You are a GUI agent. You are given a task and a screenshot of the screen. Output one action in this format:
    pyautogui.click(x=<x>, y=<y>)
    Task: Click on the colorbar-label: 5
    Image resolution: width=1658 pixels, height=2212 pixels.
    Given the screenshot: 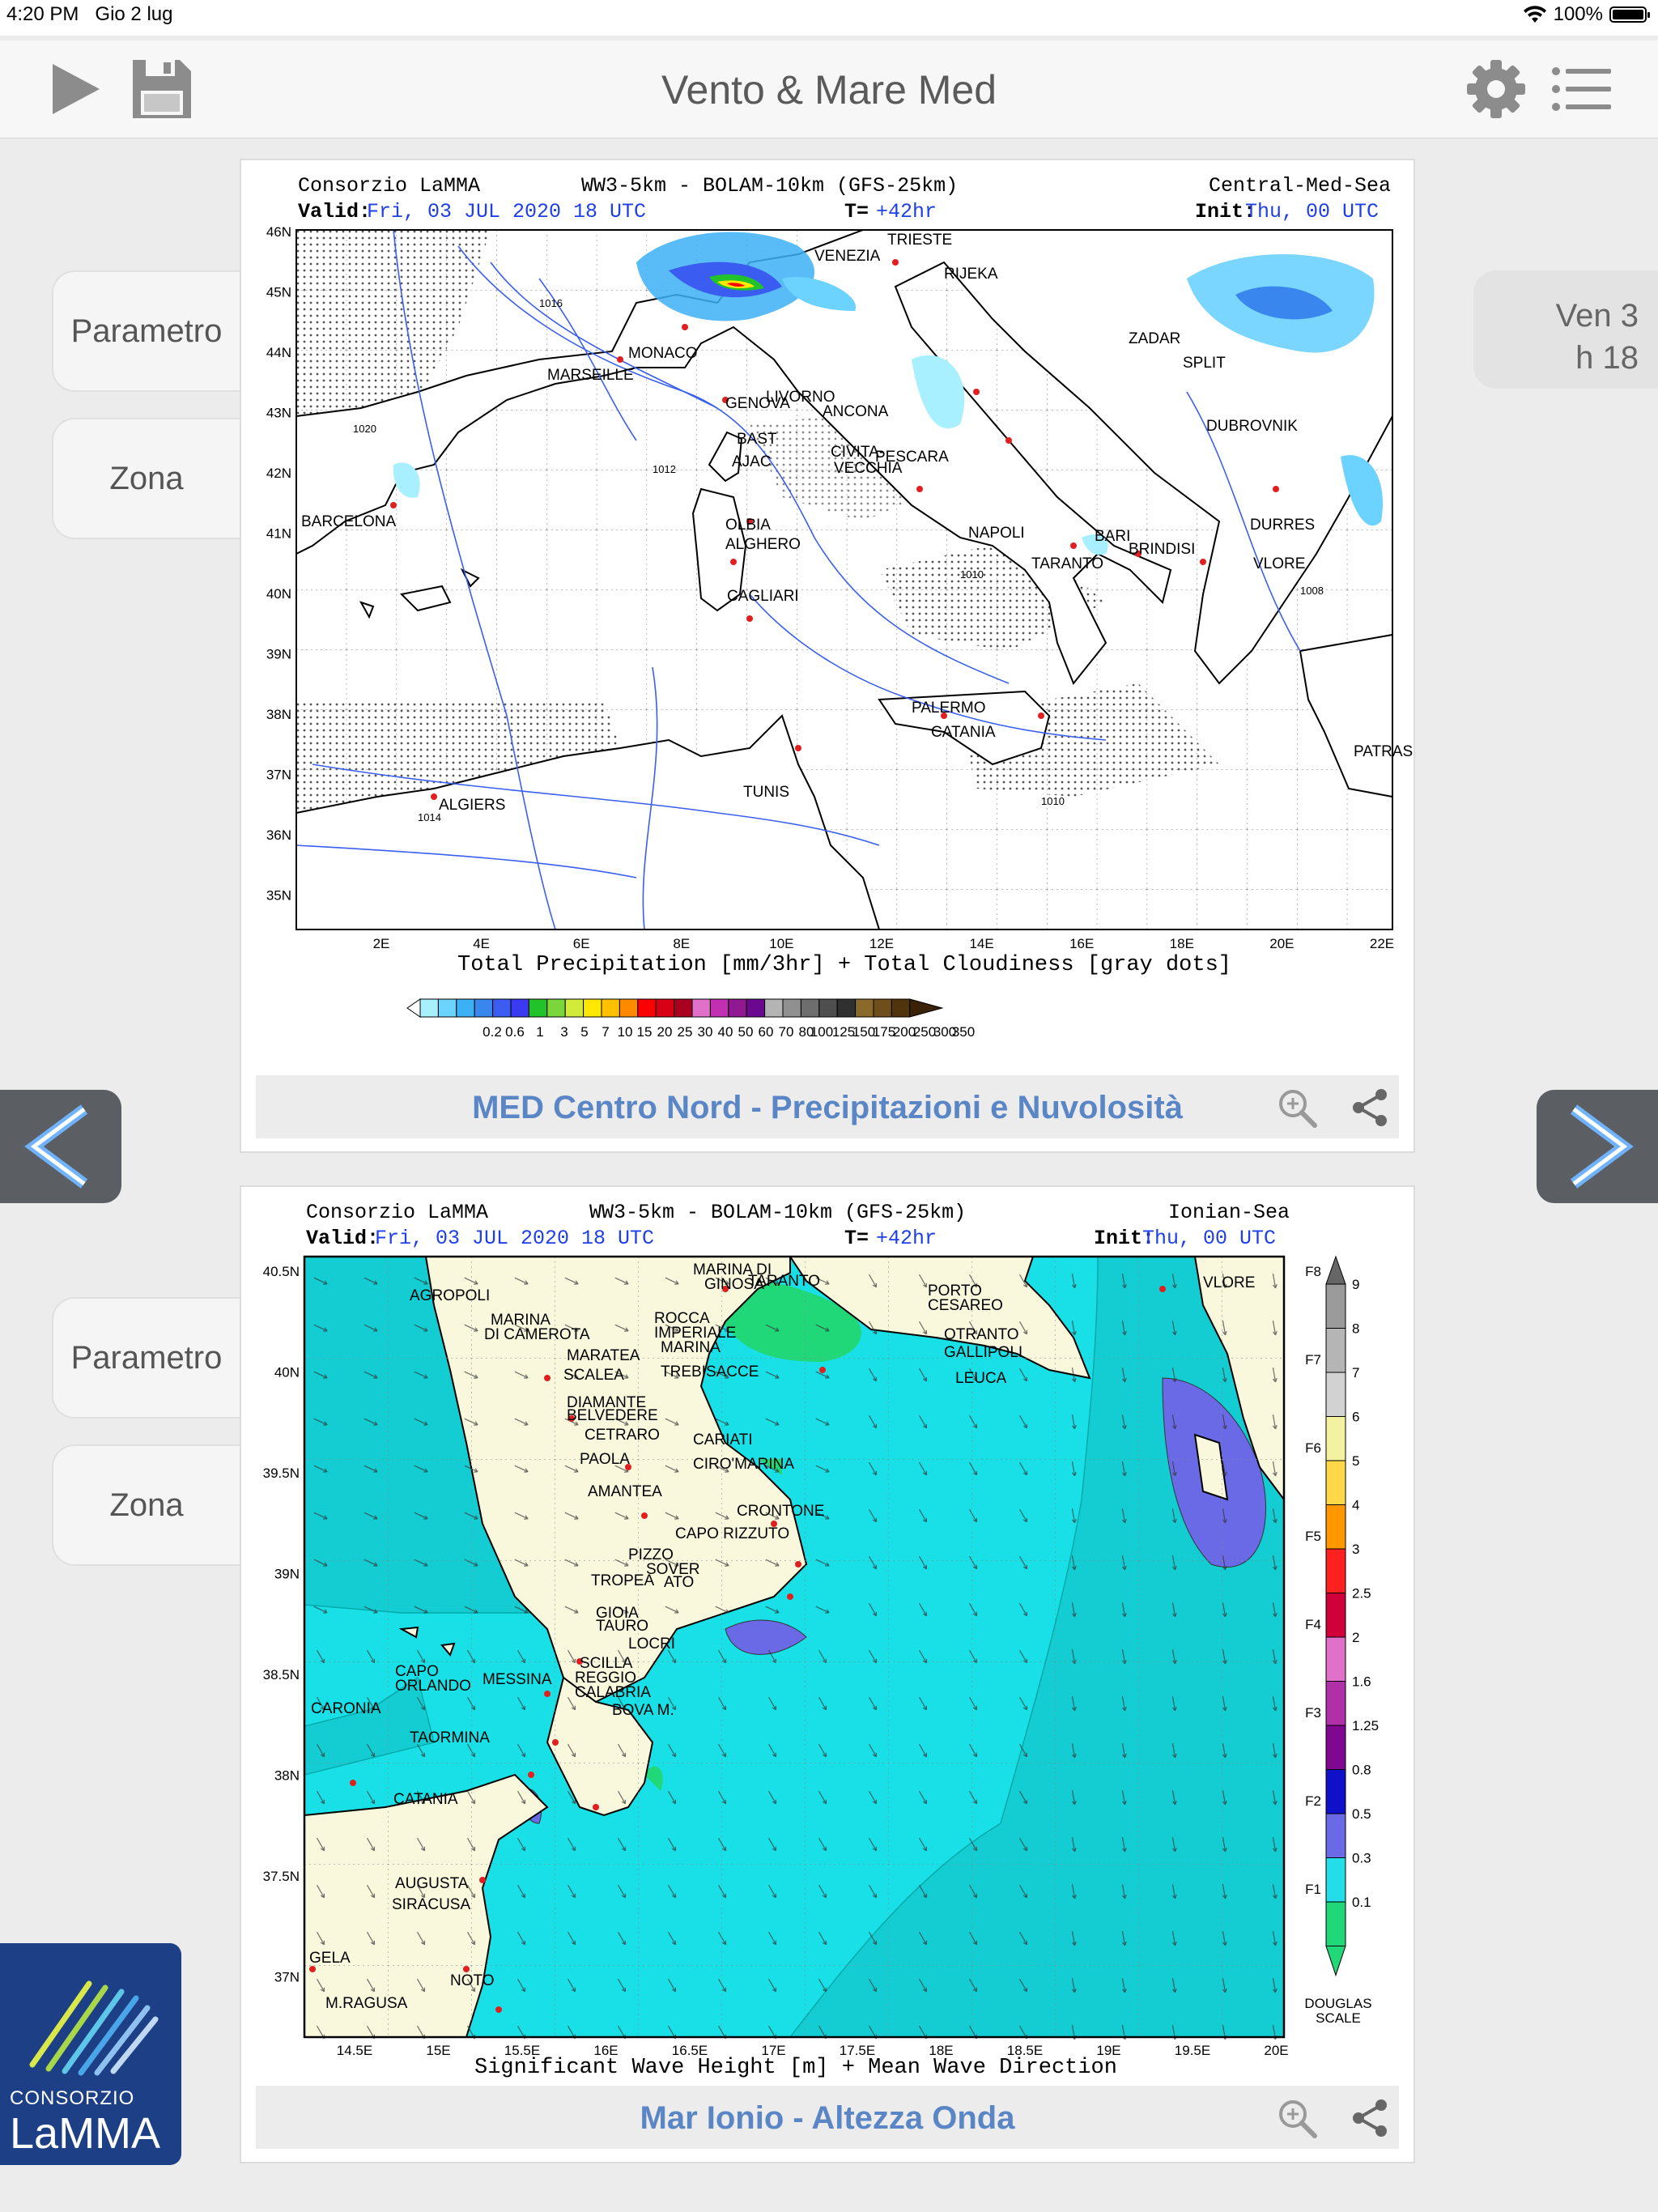 What is the action you would take?
    pyautogui.click(x=584, y=1032)
    